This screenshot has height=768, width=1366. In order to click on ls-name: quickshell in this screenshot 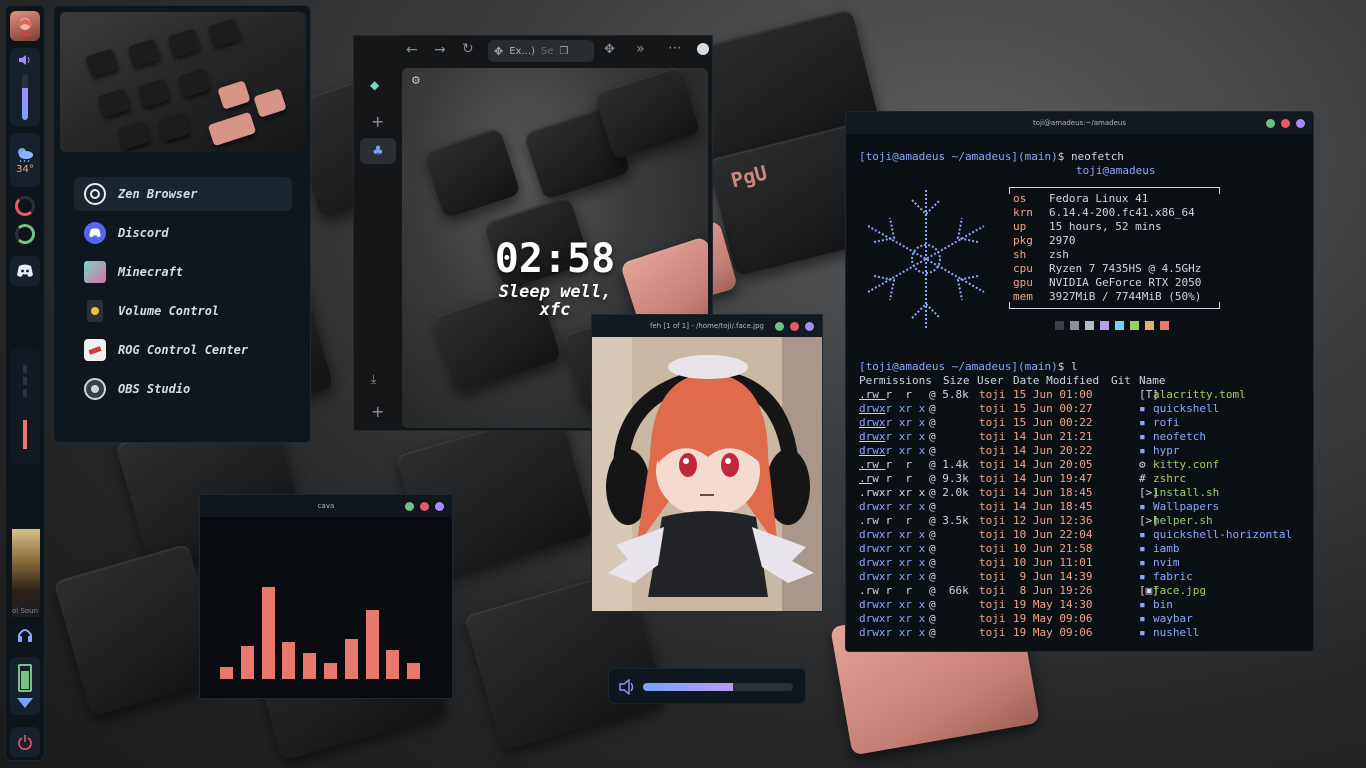, I will do `click(1186, 408)`.